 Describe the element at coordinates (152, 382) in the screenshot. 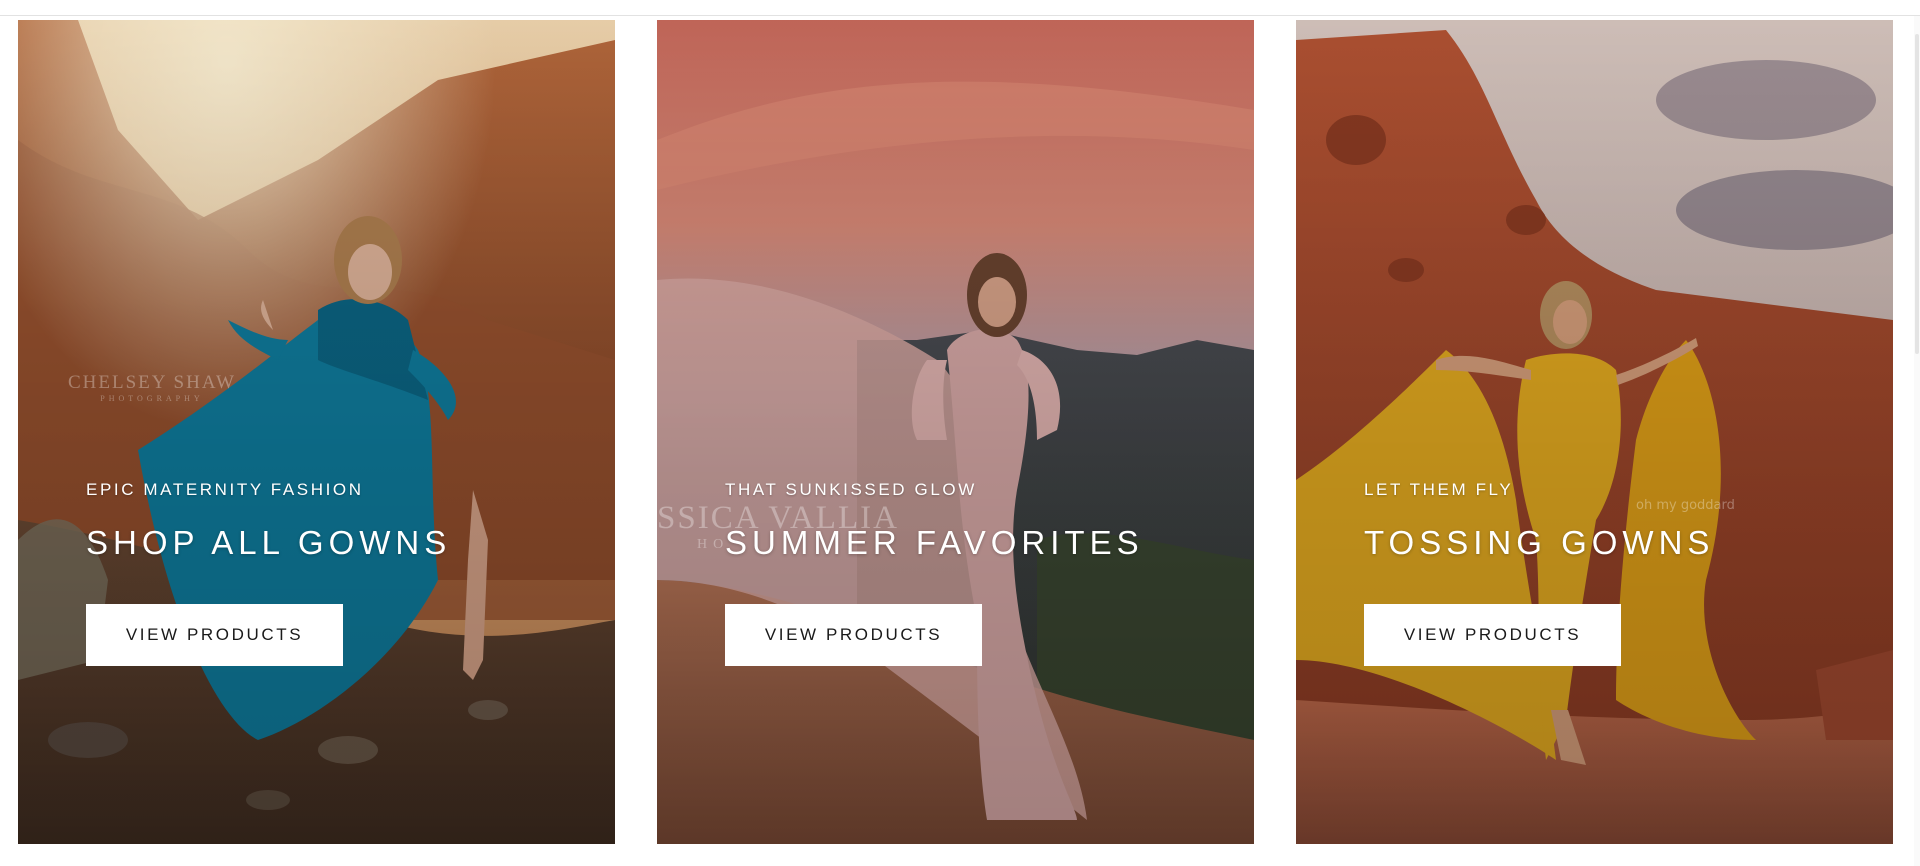

I see `watermark-text: CHELSEY SHAW` at that location.